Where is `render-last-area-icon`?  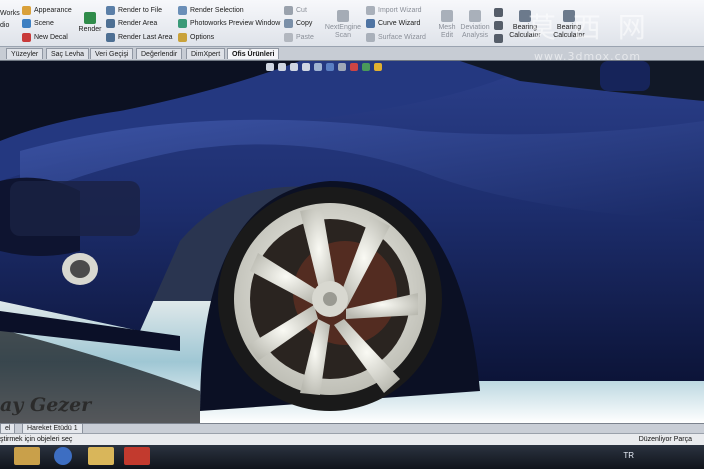
render-last-area-icon is located at coordinates (110, 37).